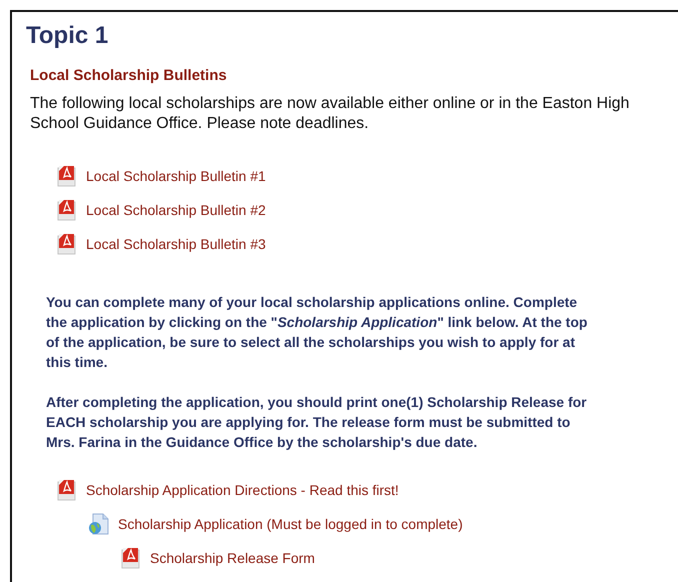  Describe the element at coordinates (232, 558) in the screenshot. I see `file-link: Scholarship Release Form` at that location.